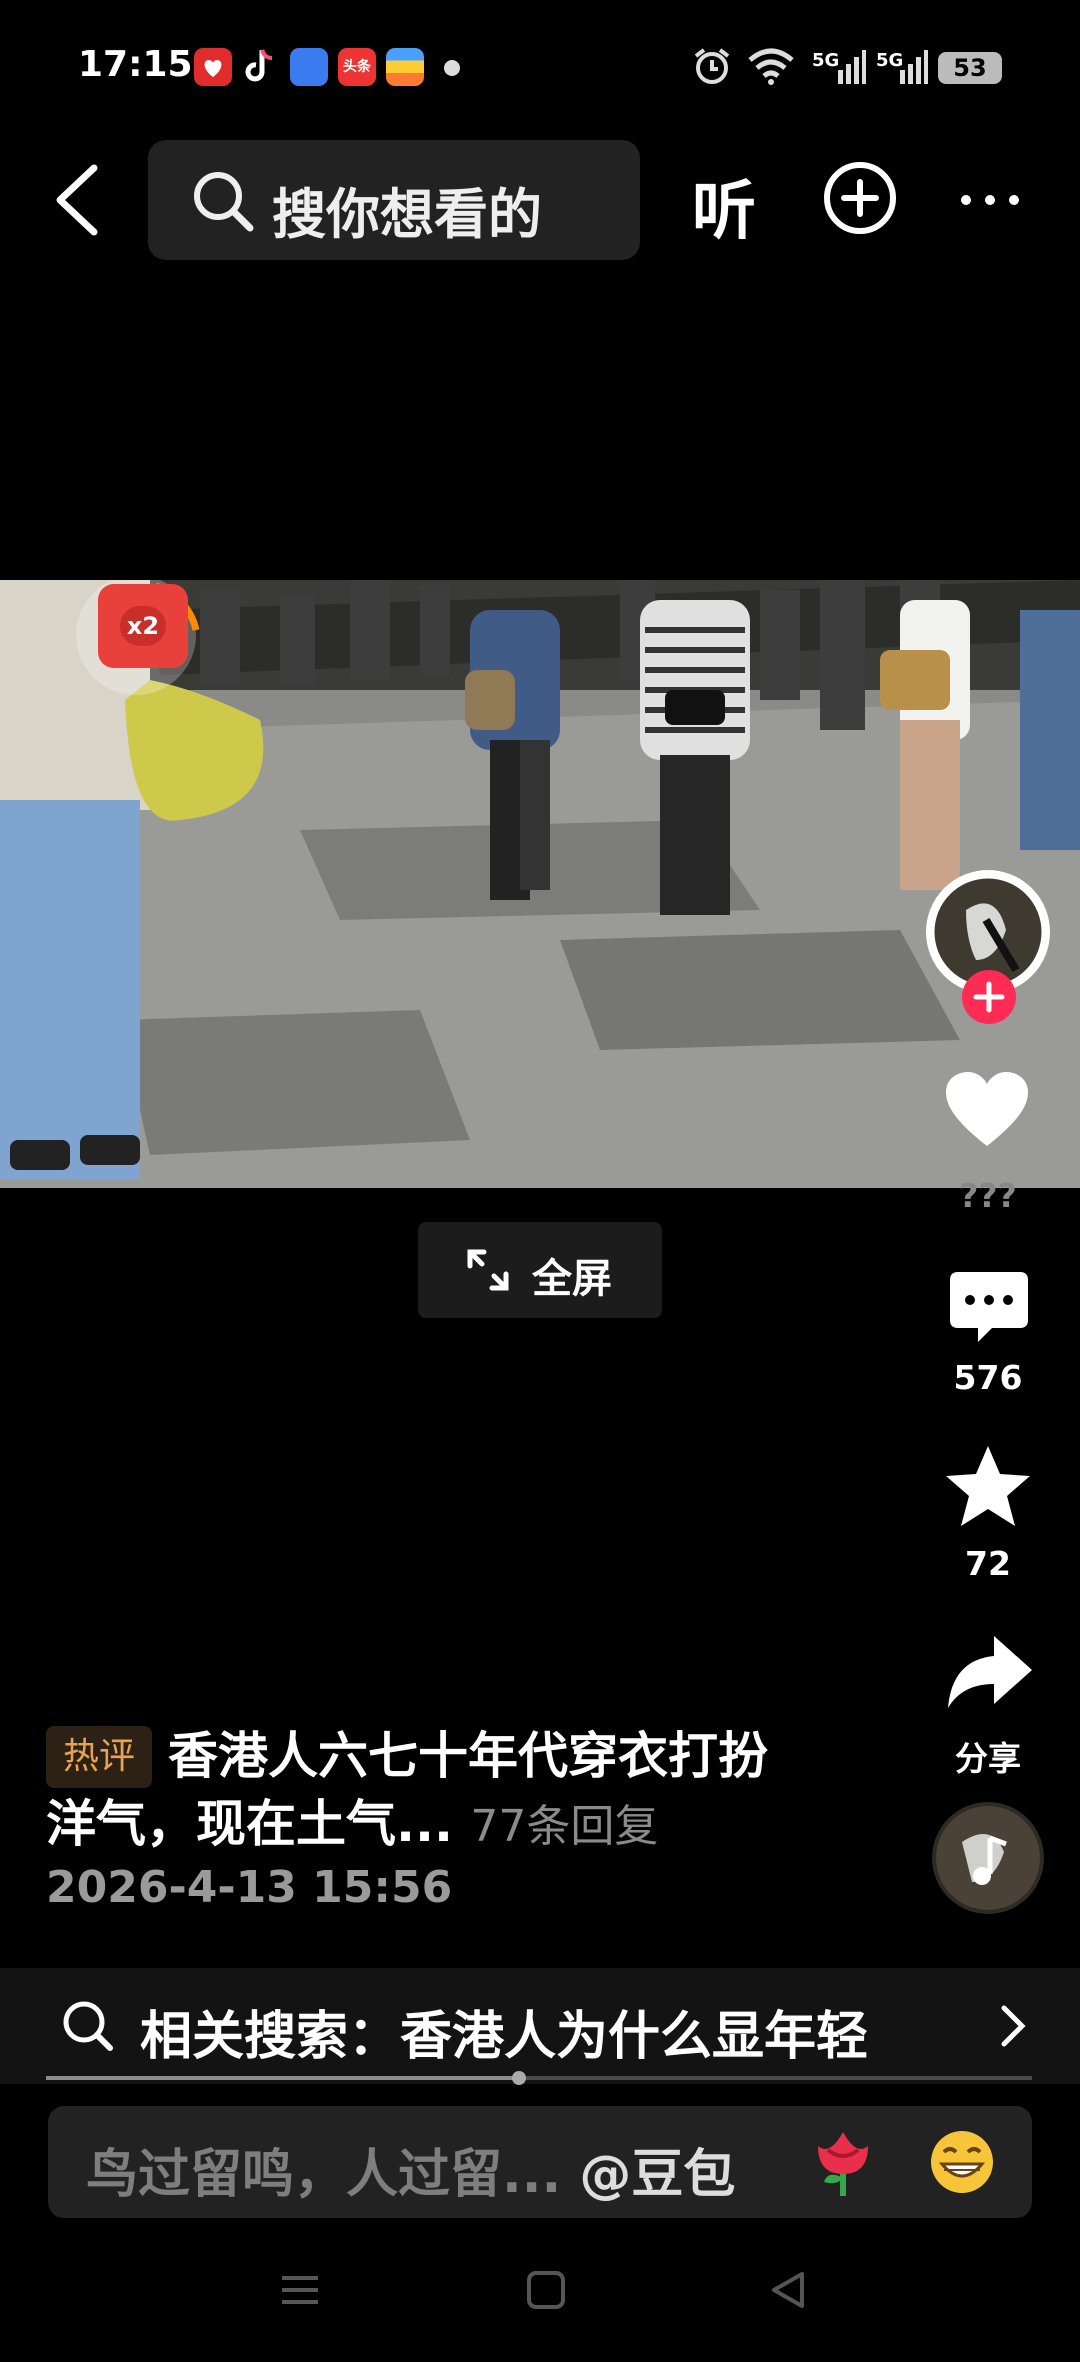  I want to click on reward-multiplier: x2, so click(143, 626).